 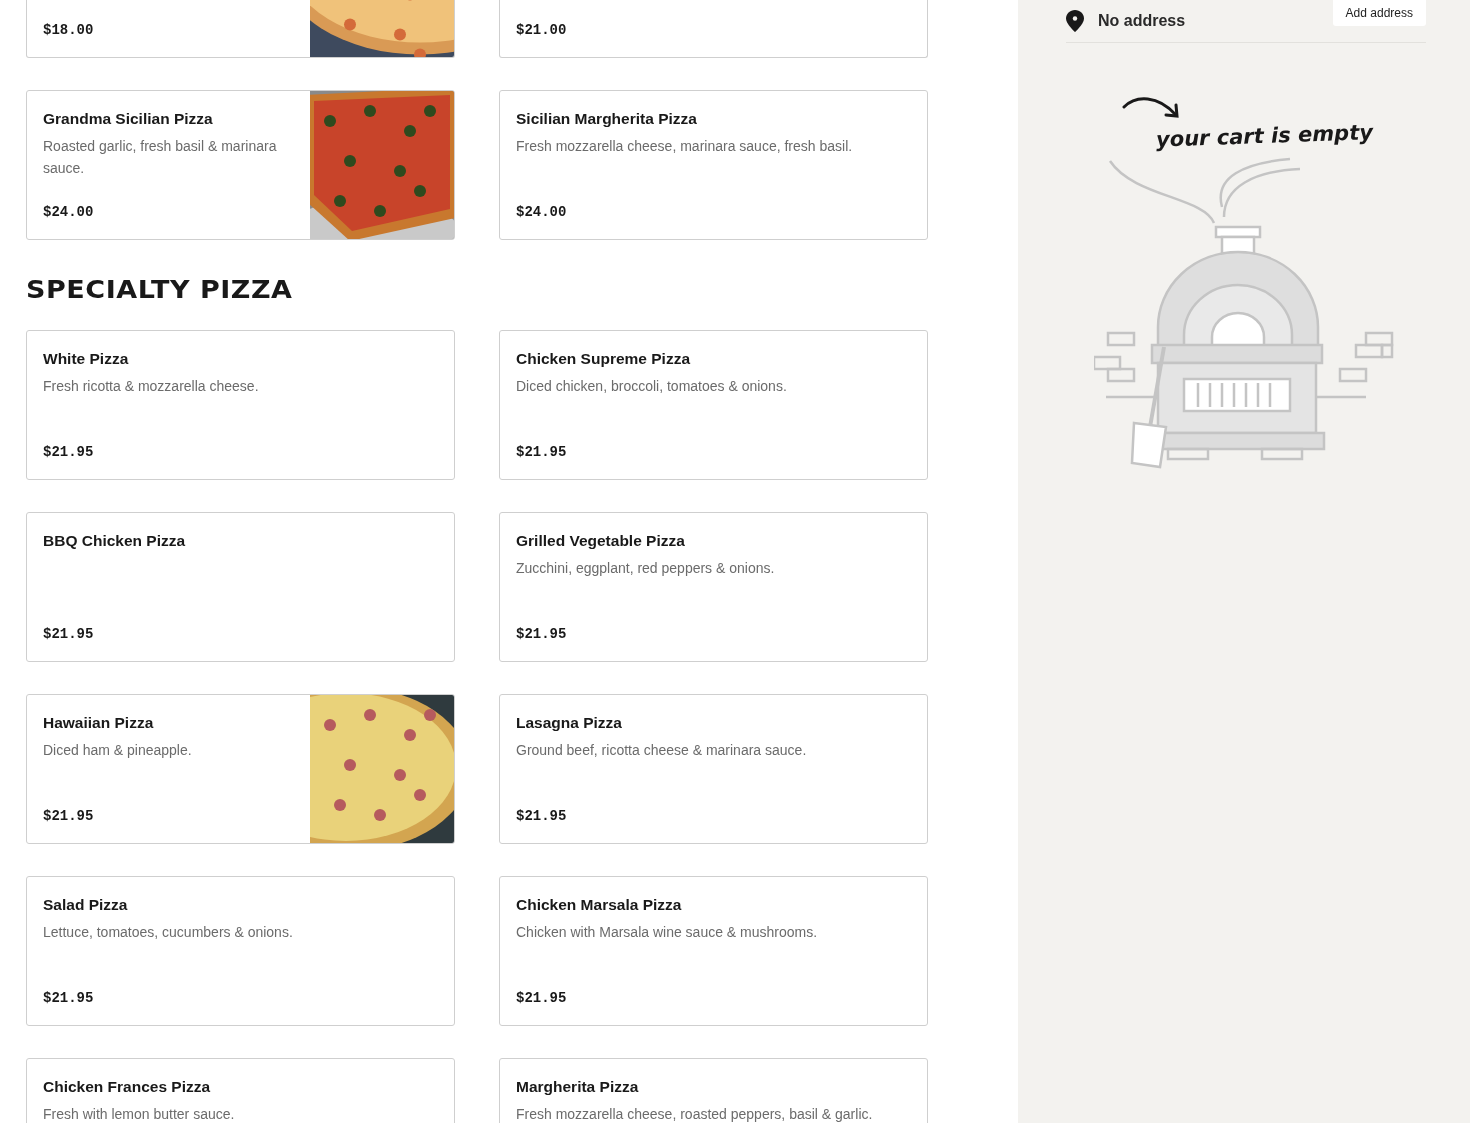 I want to click on item-description: Chicken with Marsala wine sauce & mushrooms., so click(x=667, y=932).